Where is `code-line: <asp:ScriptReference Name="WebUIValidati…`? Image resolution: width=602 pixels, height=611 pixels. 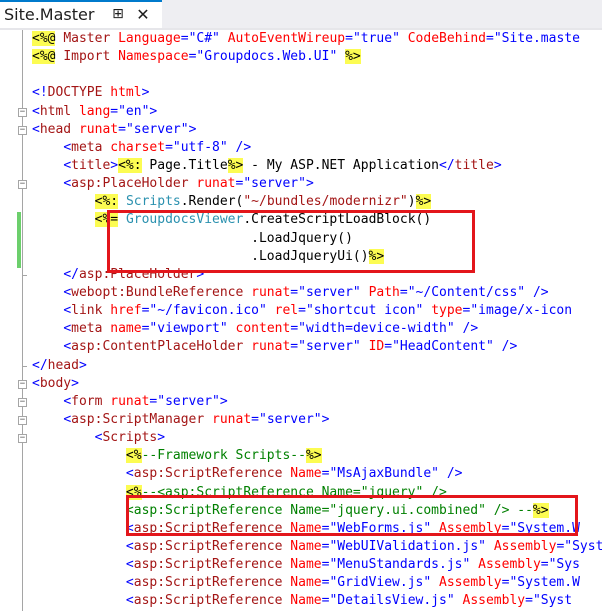
code-line: <asp:ScriptReference Name="WebUIValidati… is located at coordinates (317, 547).